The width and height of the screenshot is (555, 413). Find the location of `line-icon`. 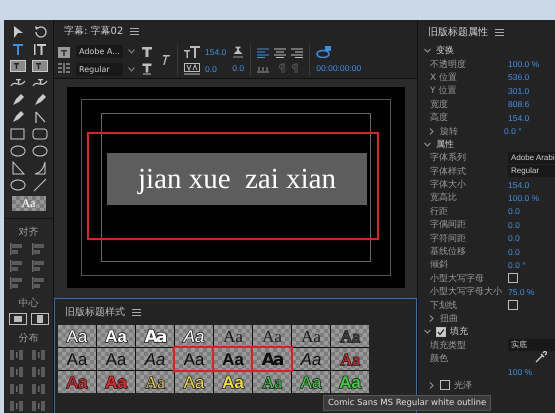

line-icon is located at coordinates (39, 185).